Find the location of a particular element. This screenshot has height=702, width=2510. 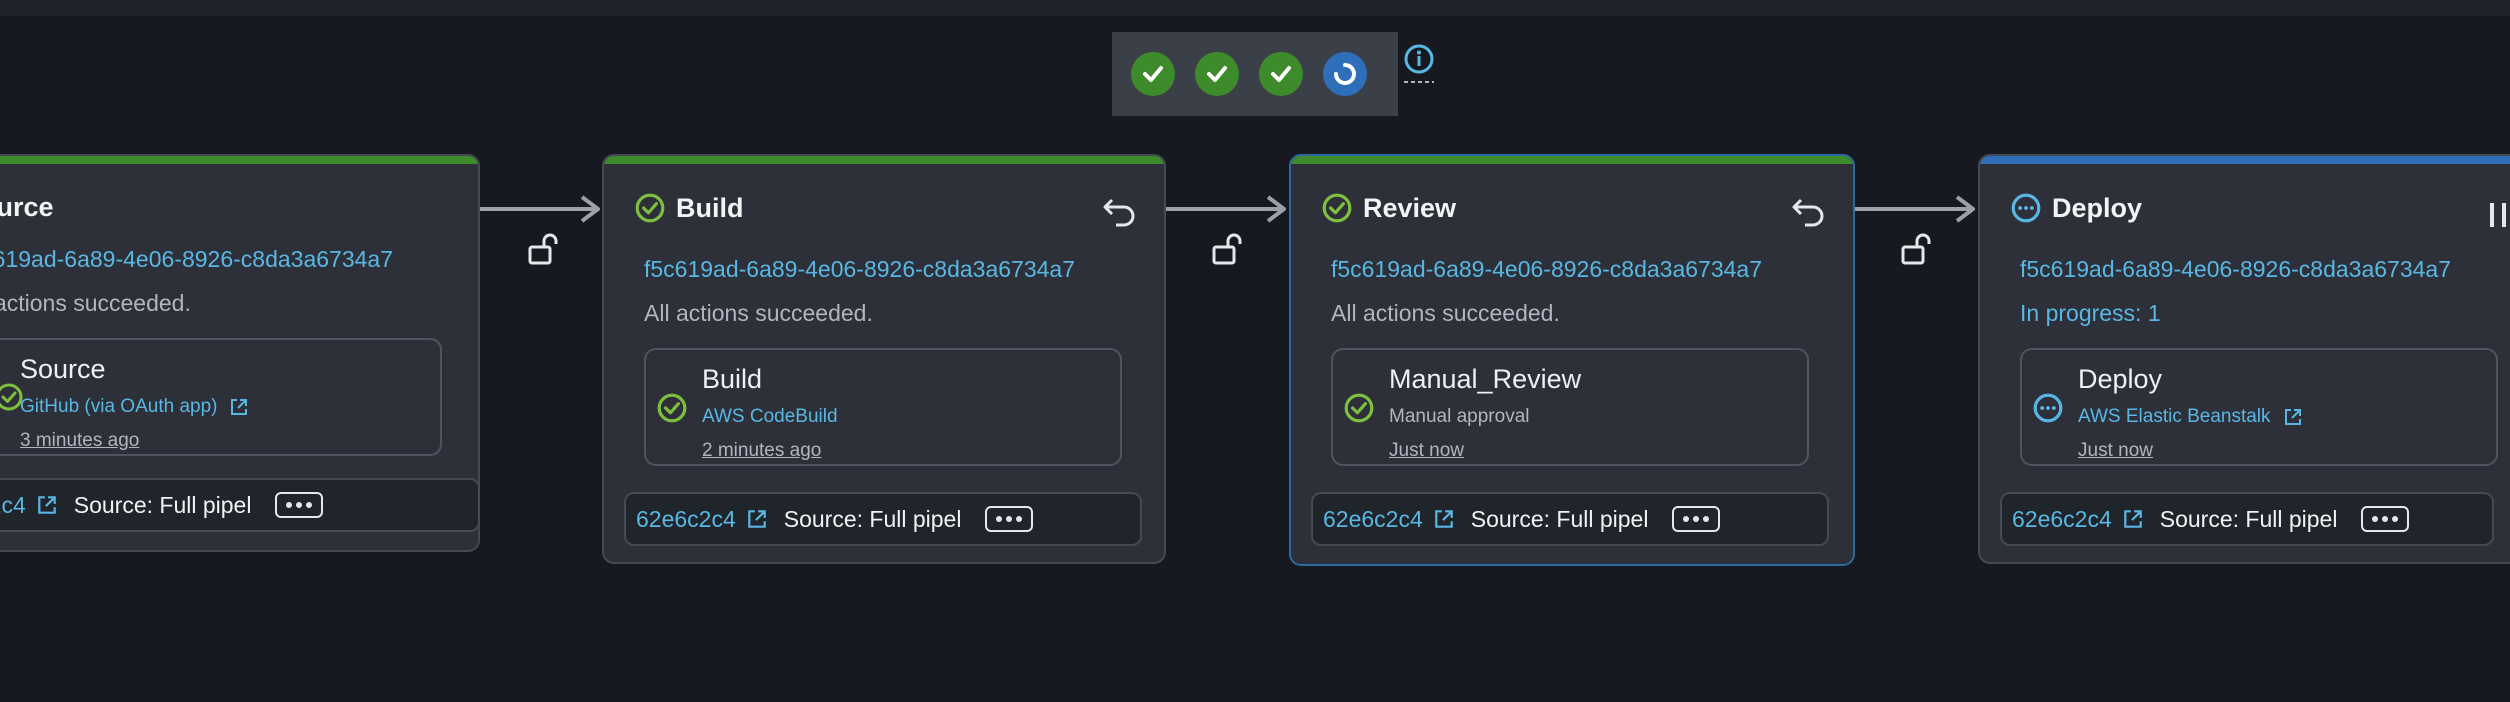

execution-status-strip is located at coordinates (1255, 74).